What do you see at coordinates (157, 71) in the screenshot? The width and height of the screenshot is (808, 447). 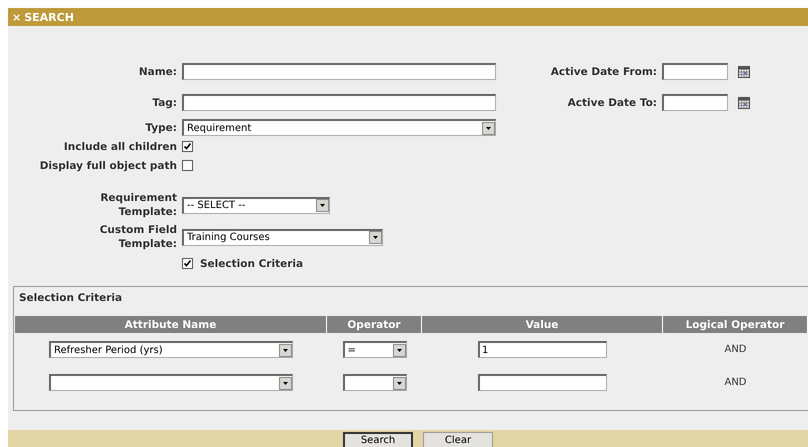 I see `field-label: Name:` at bounding box center [157, 71].